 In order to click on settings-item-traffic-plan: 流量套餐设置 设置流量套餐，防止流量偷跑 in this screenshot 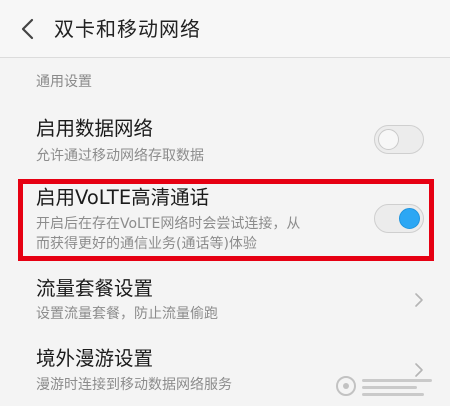, I will do `click(225, 302)`.